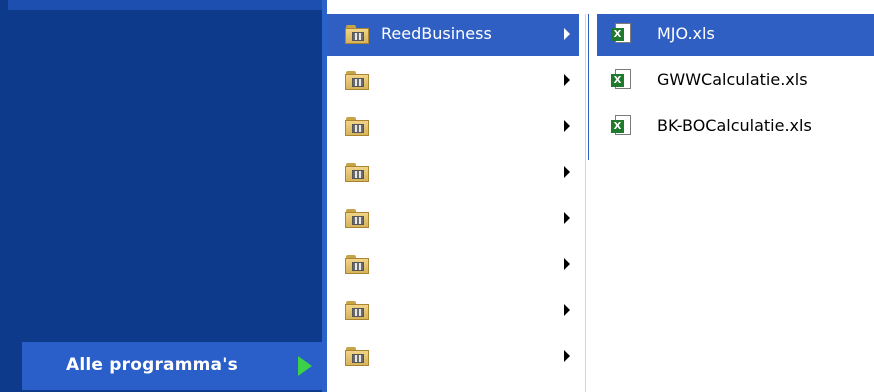 Image resolution: width=874 pixels, height=392 pixels. What do you see at coordinates (152, 365) in the screenshot?
I see `all-programs-label: Alle programma's` at bounding box center [152, 365].